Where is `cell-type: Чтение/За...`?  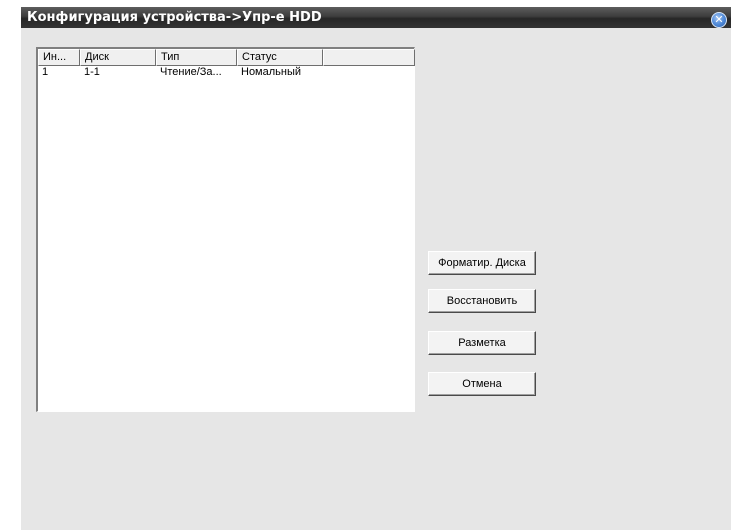
cell-type: Чтение/За... is located at coordinates (191, 72).